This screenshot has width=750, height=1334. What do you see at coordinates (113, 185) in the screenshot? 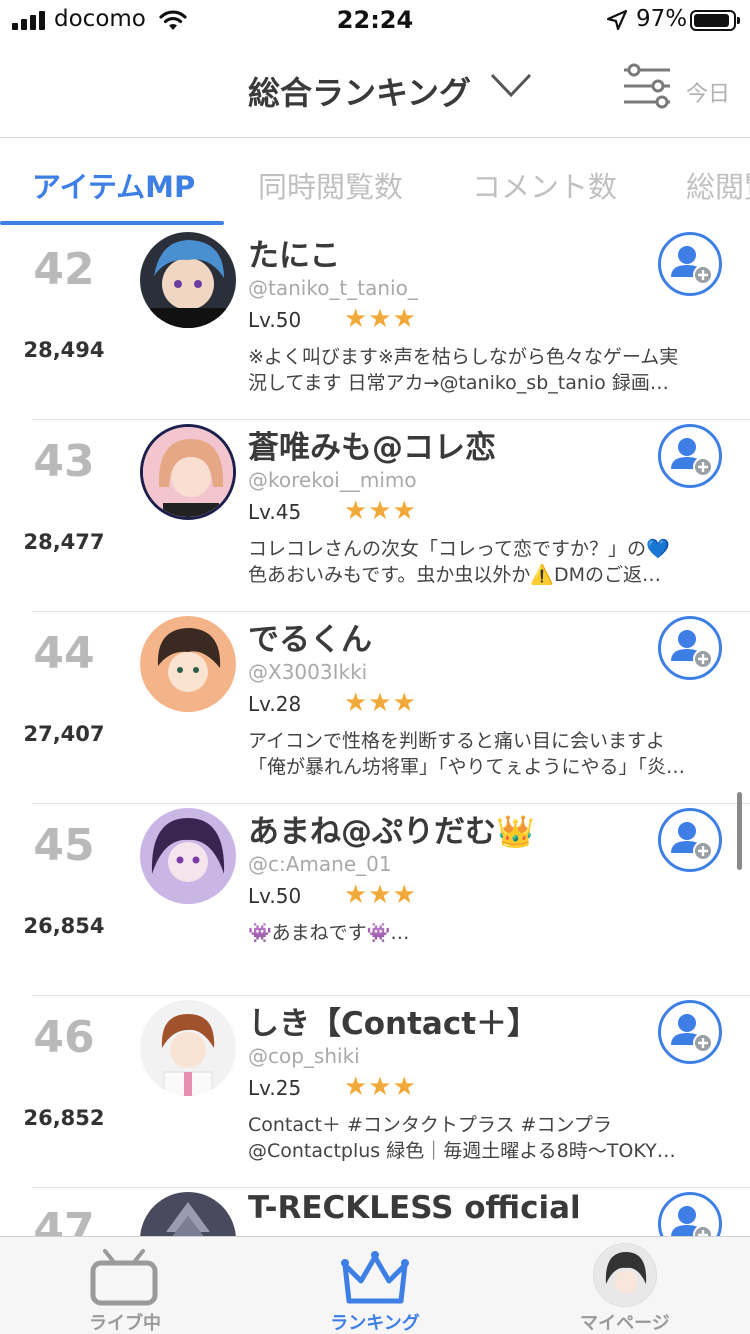
I see `tab-item-mp: アイテムMP` at bounding box center [113, 185].